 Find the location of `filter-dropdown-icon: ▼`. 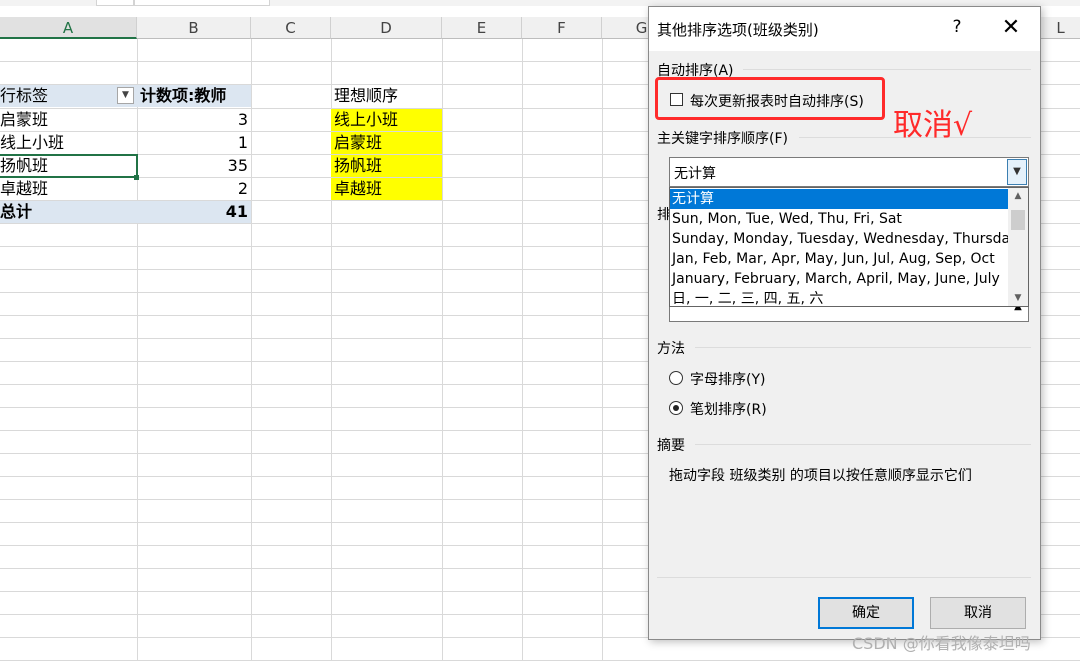

filter-dropdown-icon: ▼ is located at coordinates (125, 95).